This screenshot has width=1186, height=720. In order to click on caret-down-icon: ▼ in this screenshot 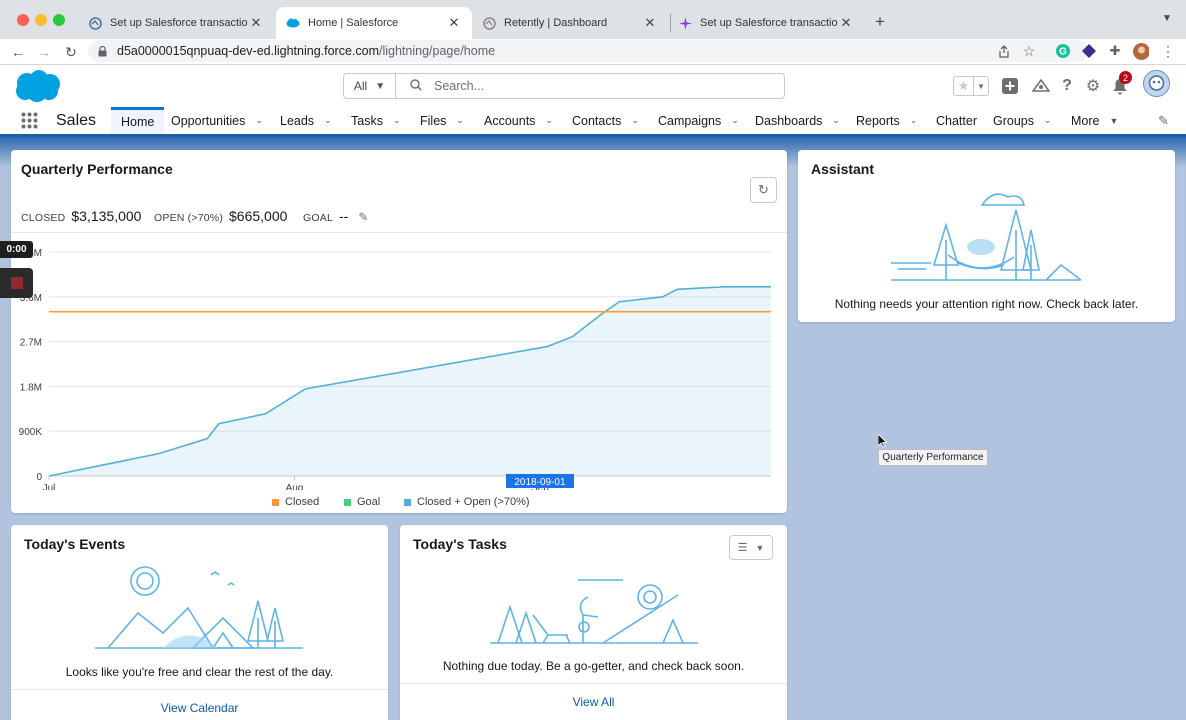, I will do `click(1113, 121)`.